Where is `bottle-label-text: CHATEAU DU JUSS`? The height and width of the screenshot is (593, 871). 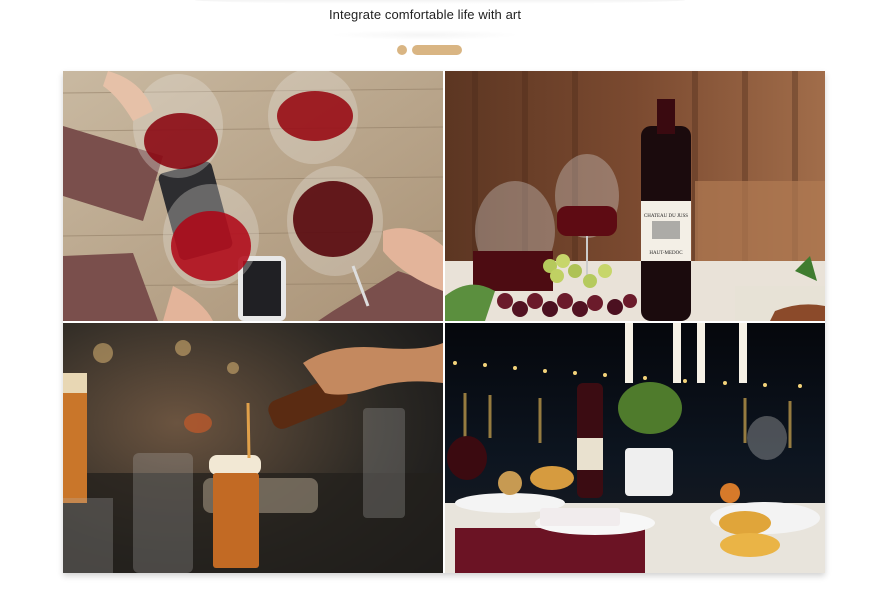 bottle-label-text: CHATEAU DU JUSS is located at coordinates (666, 216).